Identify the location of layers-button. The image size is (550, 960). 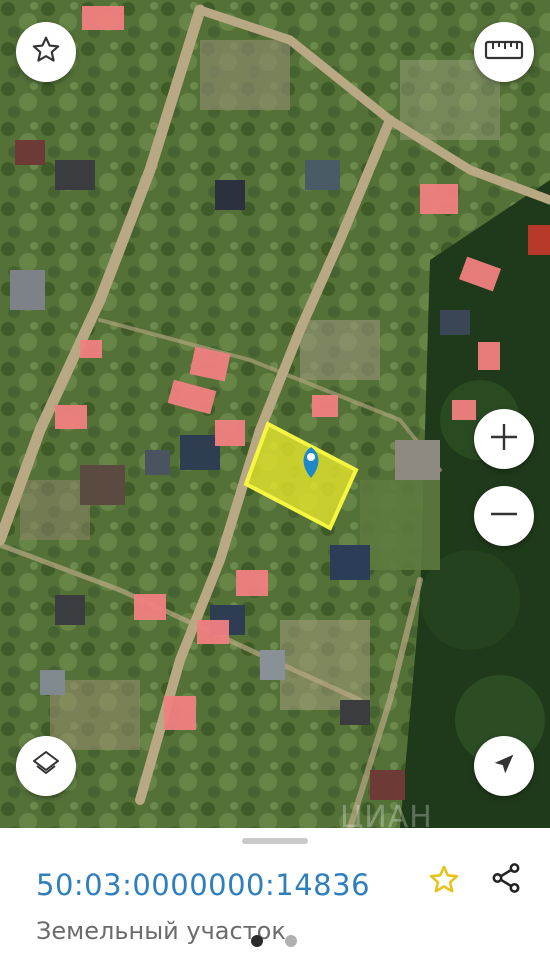
(46, 766).